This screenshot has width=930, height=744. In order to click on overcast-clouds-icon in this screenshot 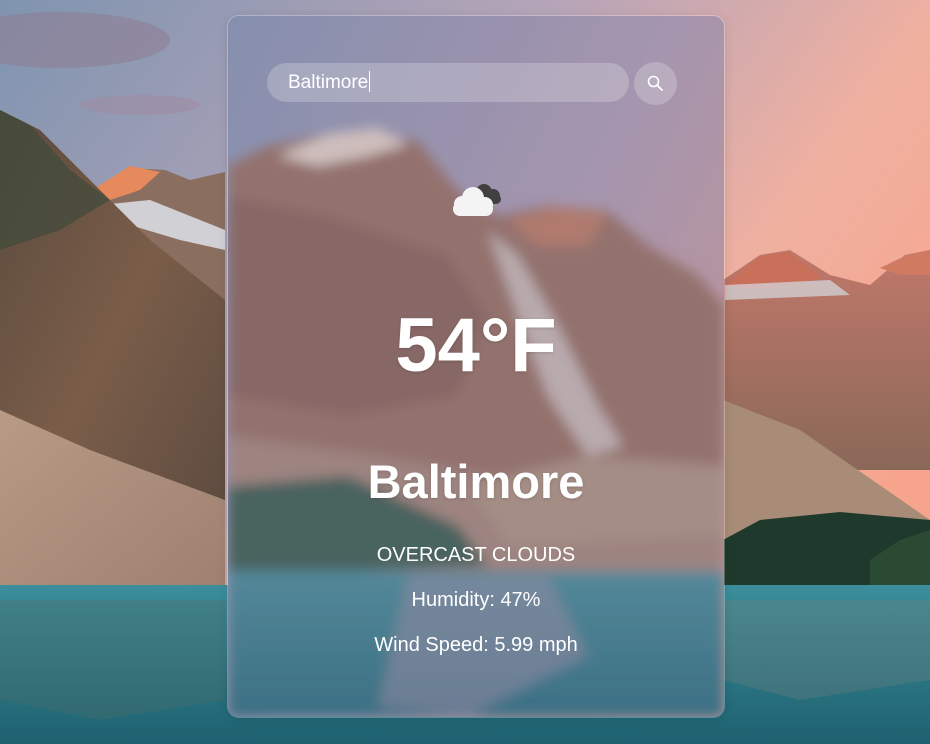, I will do `click(477, 200)`.